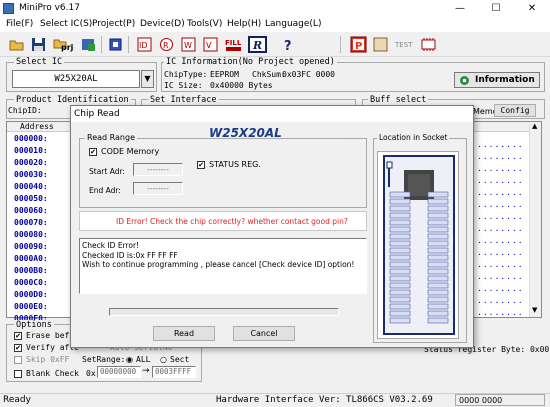  What do you see at coordinates (129, 359) in the screenshot?
I see `all-radio: ◉` at bounding box center [129, 359].